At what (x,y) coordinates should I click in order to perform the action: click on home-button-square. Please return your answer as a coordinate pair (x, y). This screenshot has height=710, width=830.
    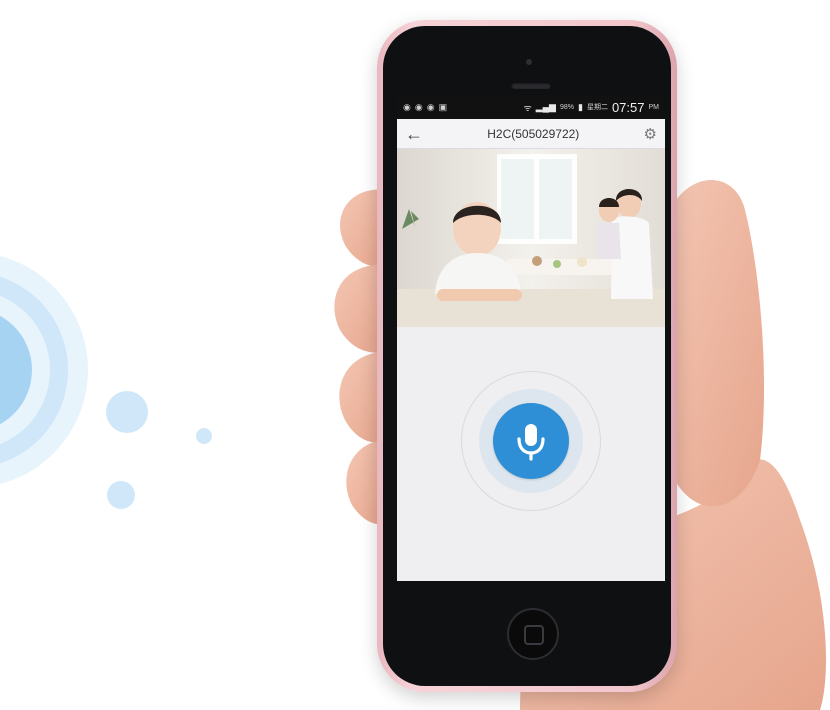
    Looking at the image, I should click on (534, 635).